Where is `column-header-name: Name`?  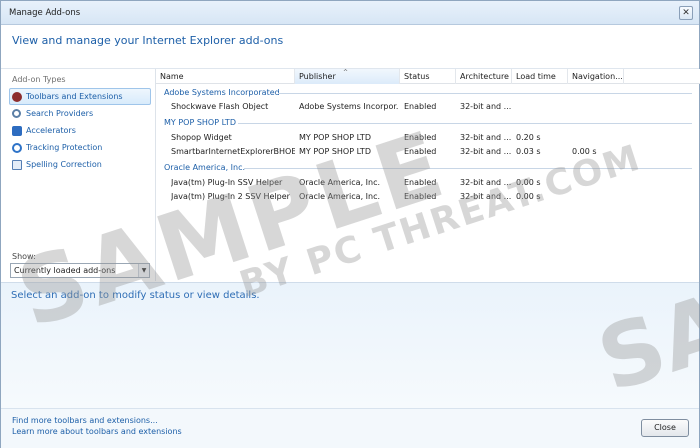
column-header-name: Name is located at coordinates (225, 76).